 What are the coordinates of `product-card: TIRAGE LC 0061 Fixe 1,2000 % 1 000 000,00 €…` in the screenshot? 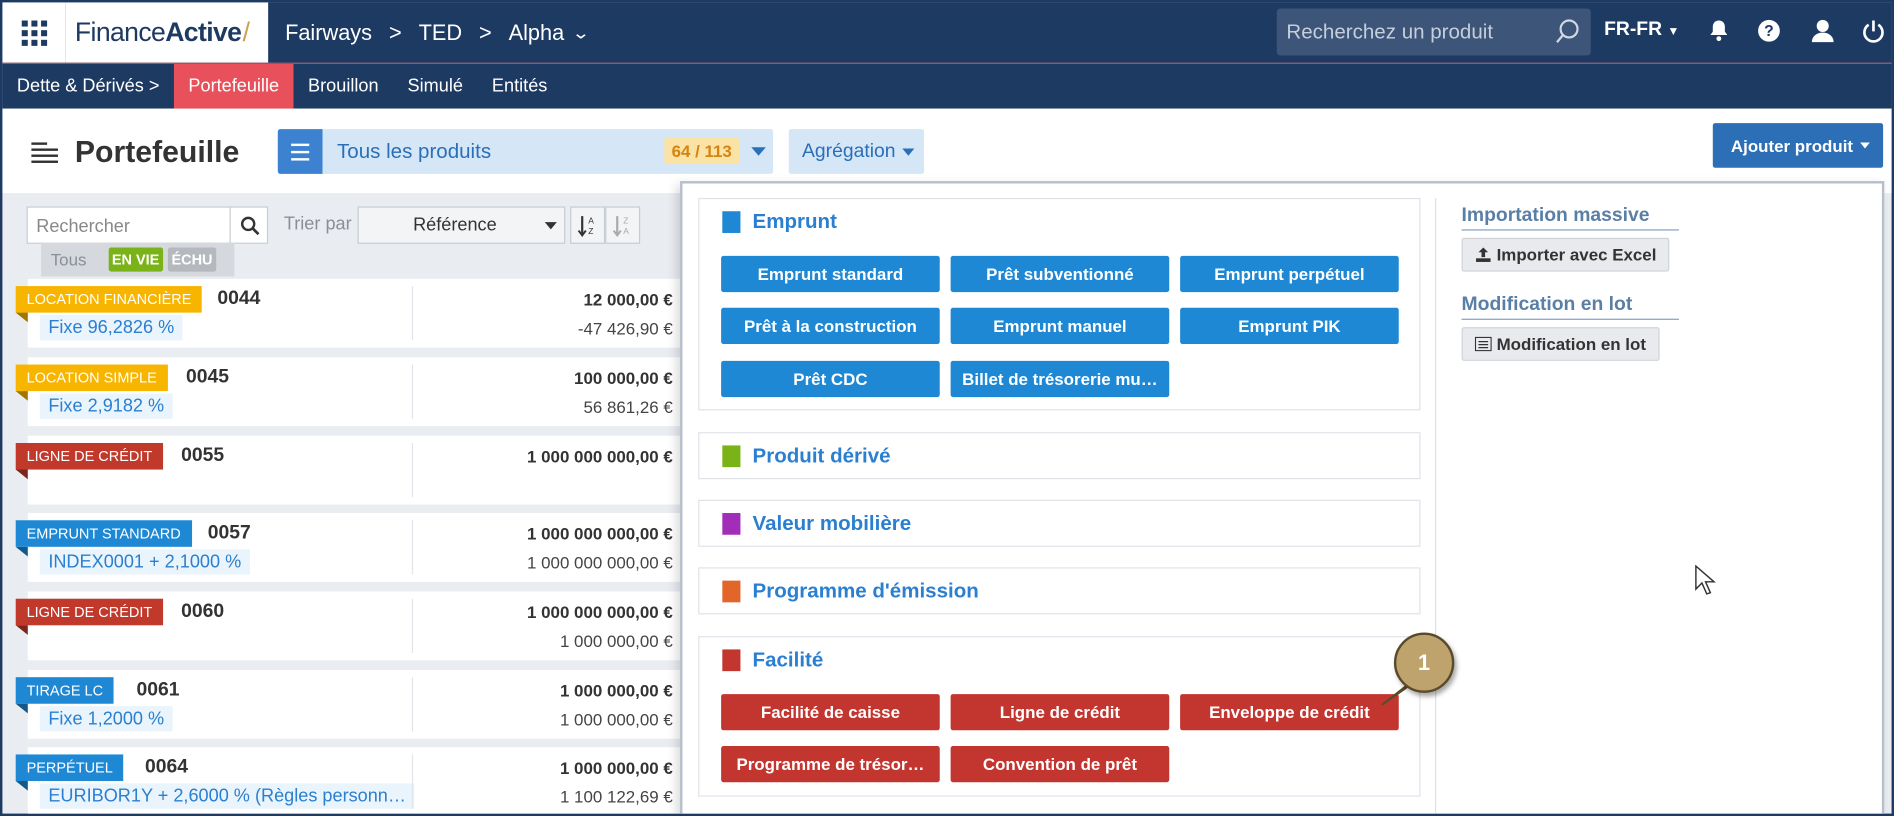 It's located at (348, 704).